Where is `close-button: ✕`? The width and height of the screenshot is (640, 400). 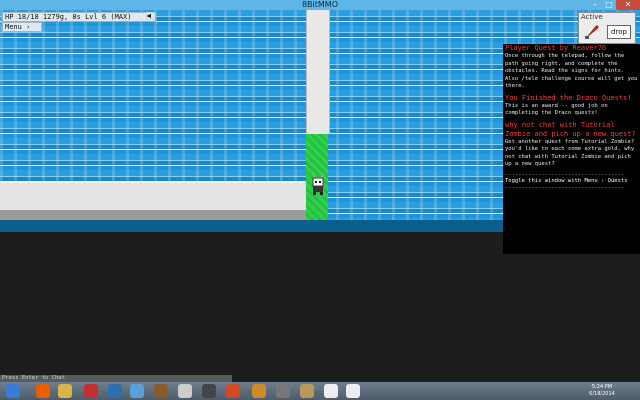
close-button: ✕ is located at coordinates (628, 5).